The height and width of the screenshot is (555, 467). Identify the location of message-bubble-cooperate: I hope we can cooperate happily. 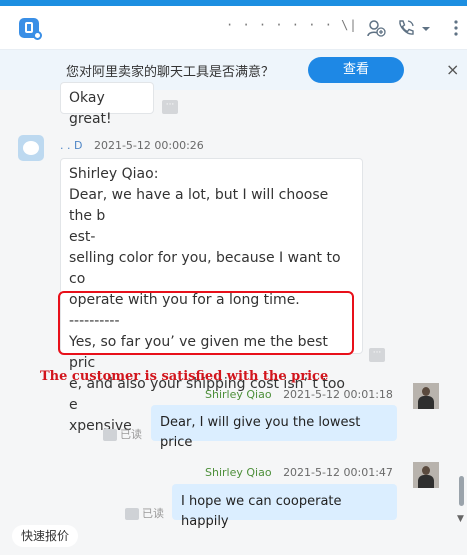
(284, 506).